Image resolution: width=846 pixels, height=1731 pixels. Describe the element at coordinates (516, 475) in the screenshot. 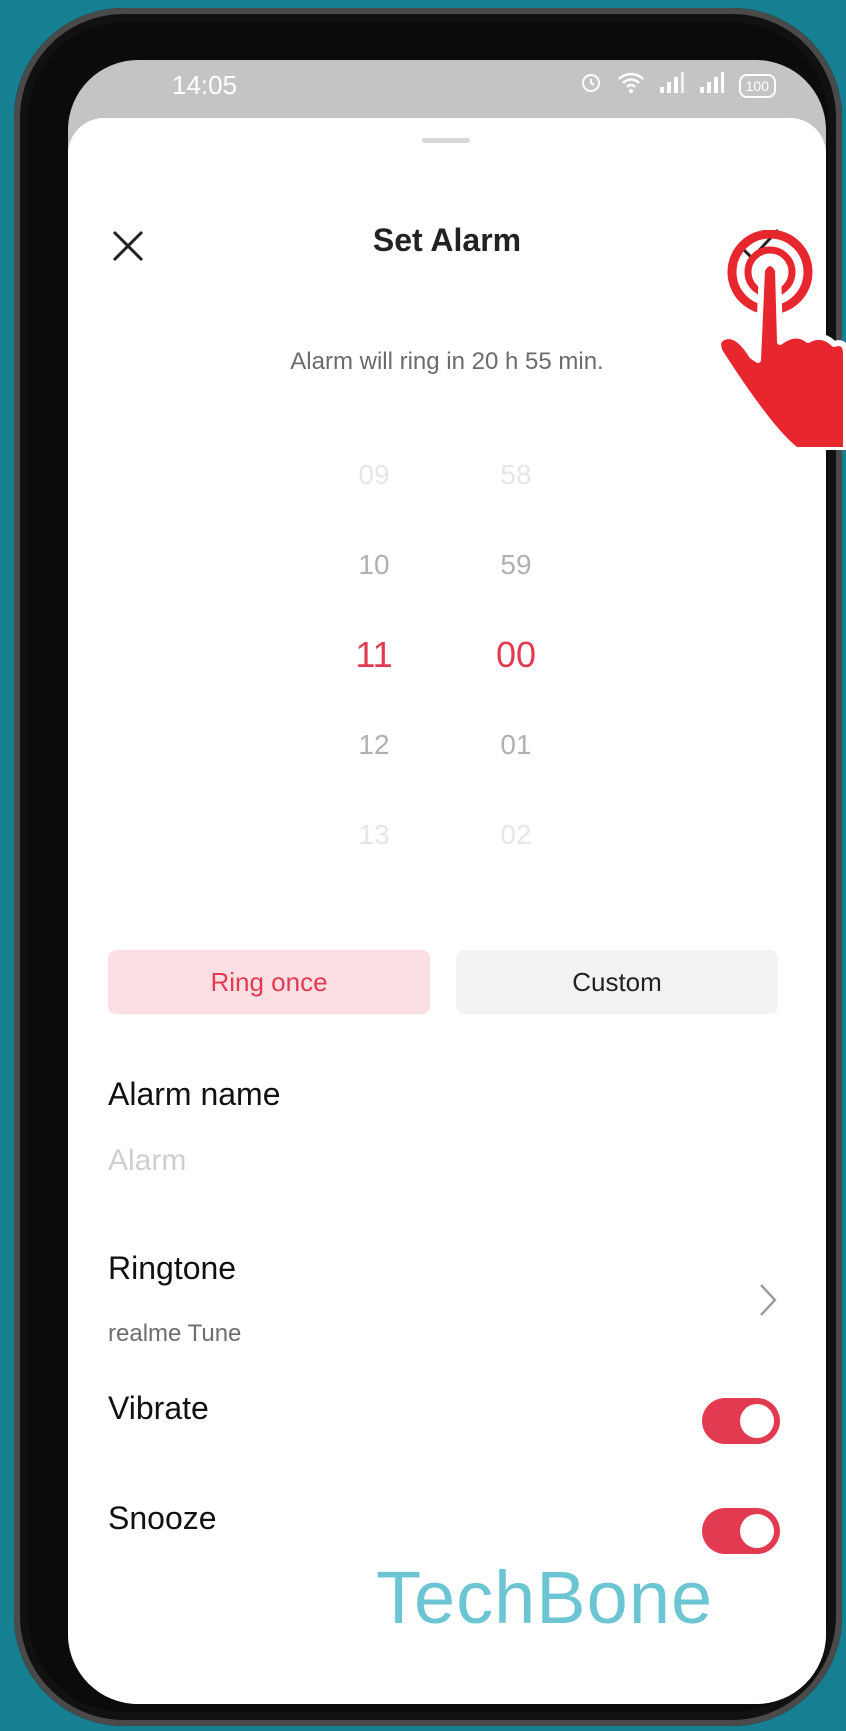

I see `minute-option: 58` at that location.